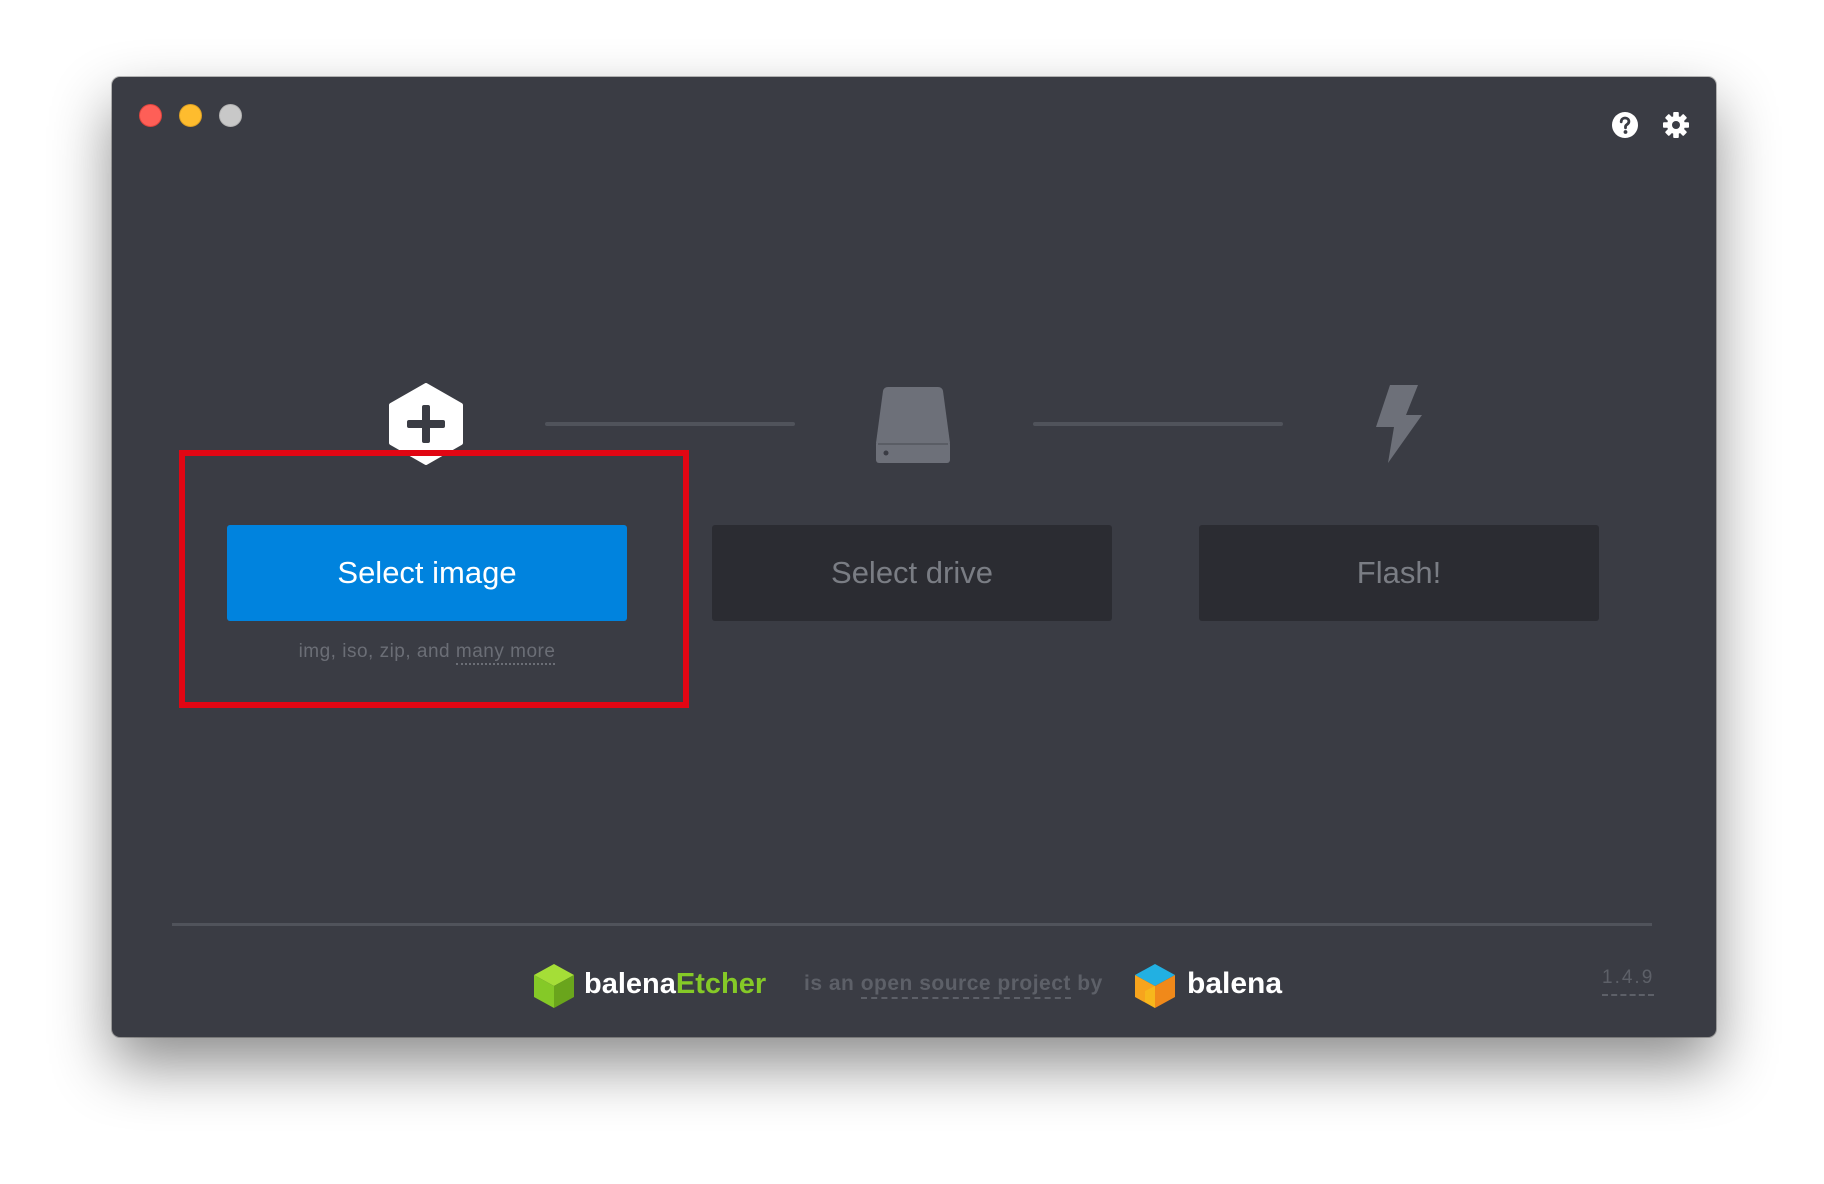 The height and width of the screenshot is (1184, 1824). Describe the element at coordinates (965, 985) in the screenshot. I see `open-source-link: open source project` at that location.